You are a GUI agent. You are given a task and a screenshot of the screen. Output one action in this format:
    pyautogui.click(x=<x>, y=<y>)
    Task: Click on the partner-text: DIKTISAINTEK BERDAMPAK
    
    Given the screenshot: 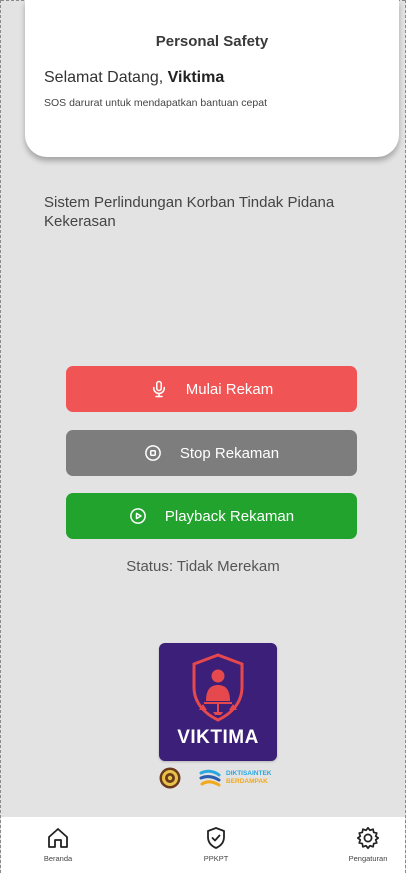 What is the action you would take?
    pyautogui.click(x=249, y=778)
    